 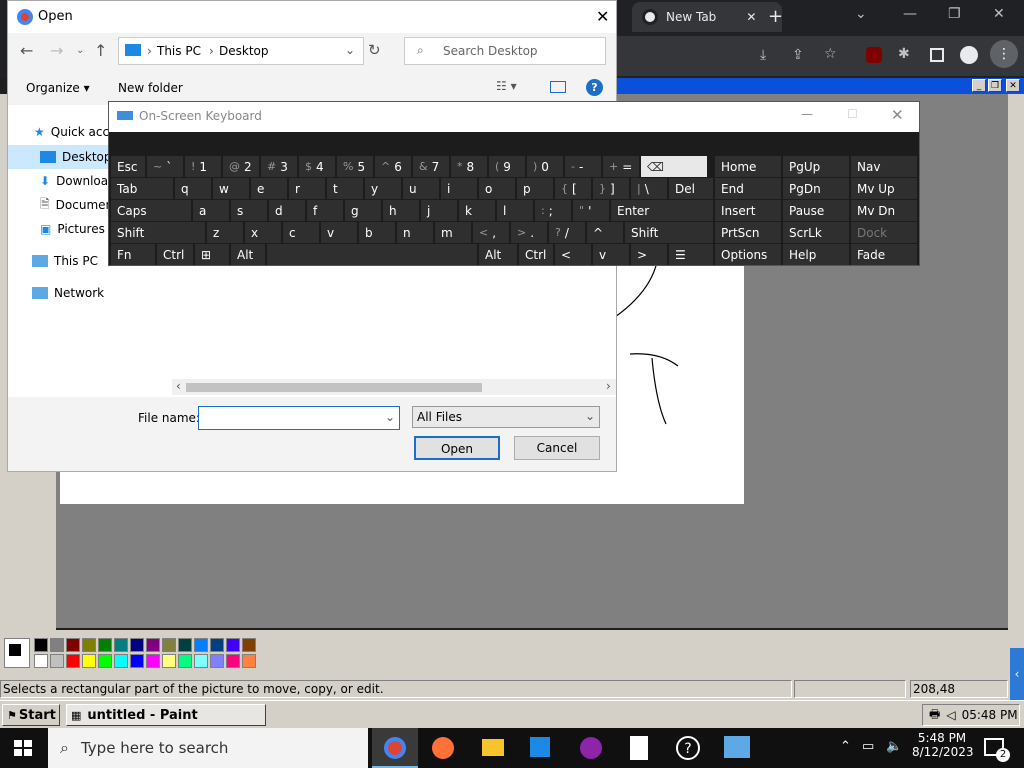 What do you see at coordinates (72, 229) in the screenshot?
I see `tree-pictures: ▣ Pictures` at bounding box center [72, 229].